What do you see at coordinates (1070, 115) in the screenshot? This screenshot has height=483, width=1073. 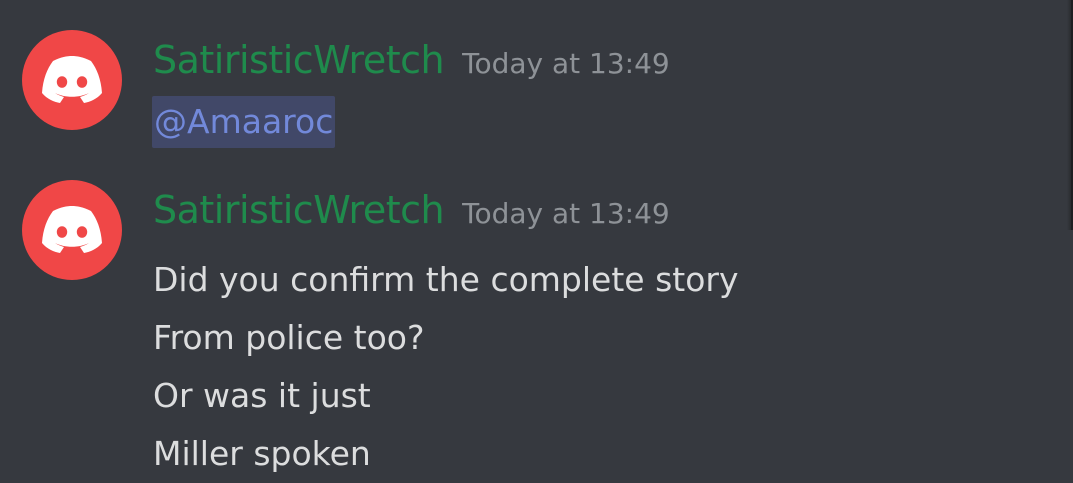 I see `scrollbar-edge` at bounding box center [1070, 115].